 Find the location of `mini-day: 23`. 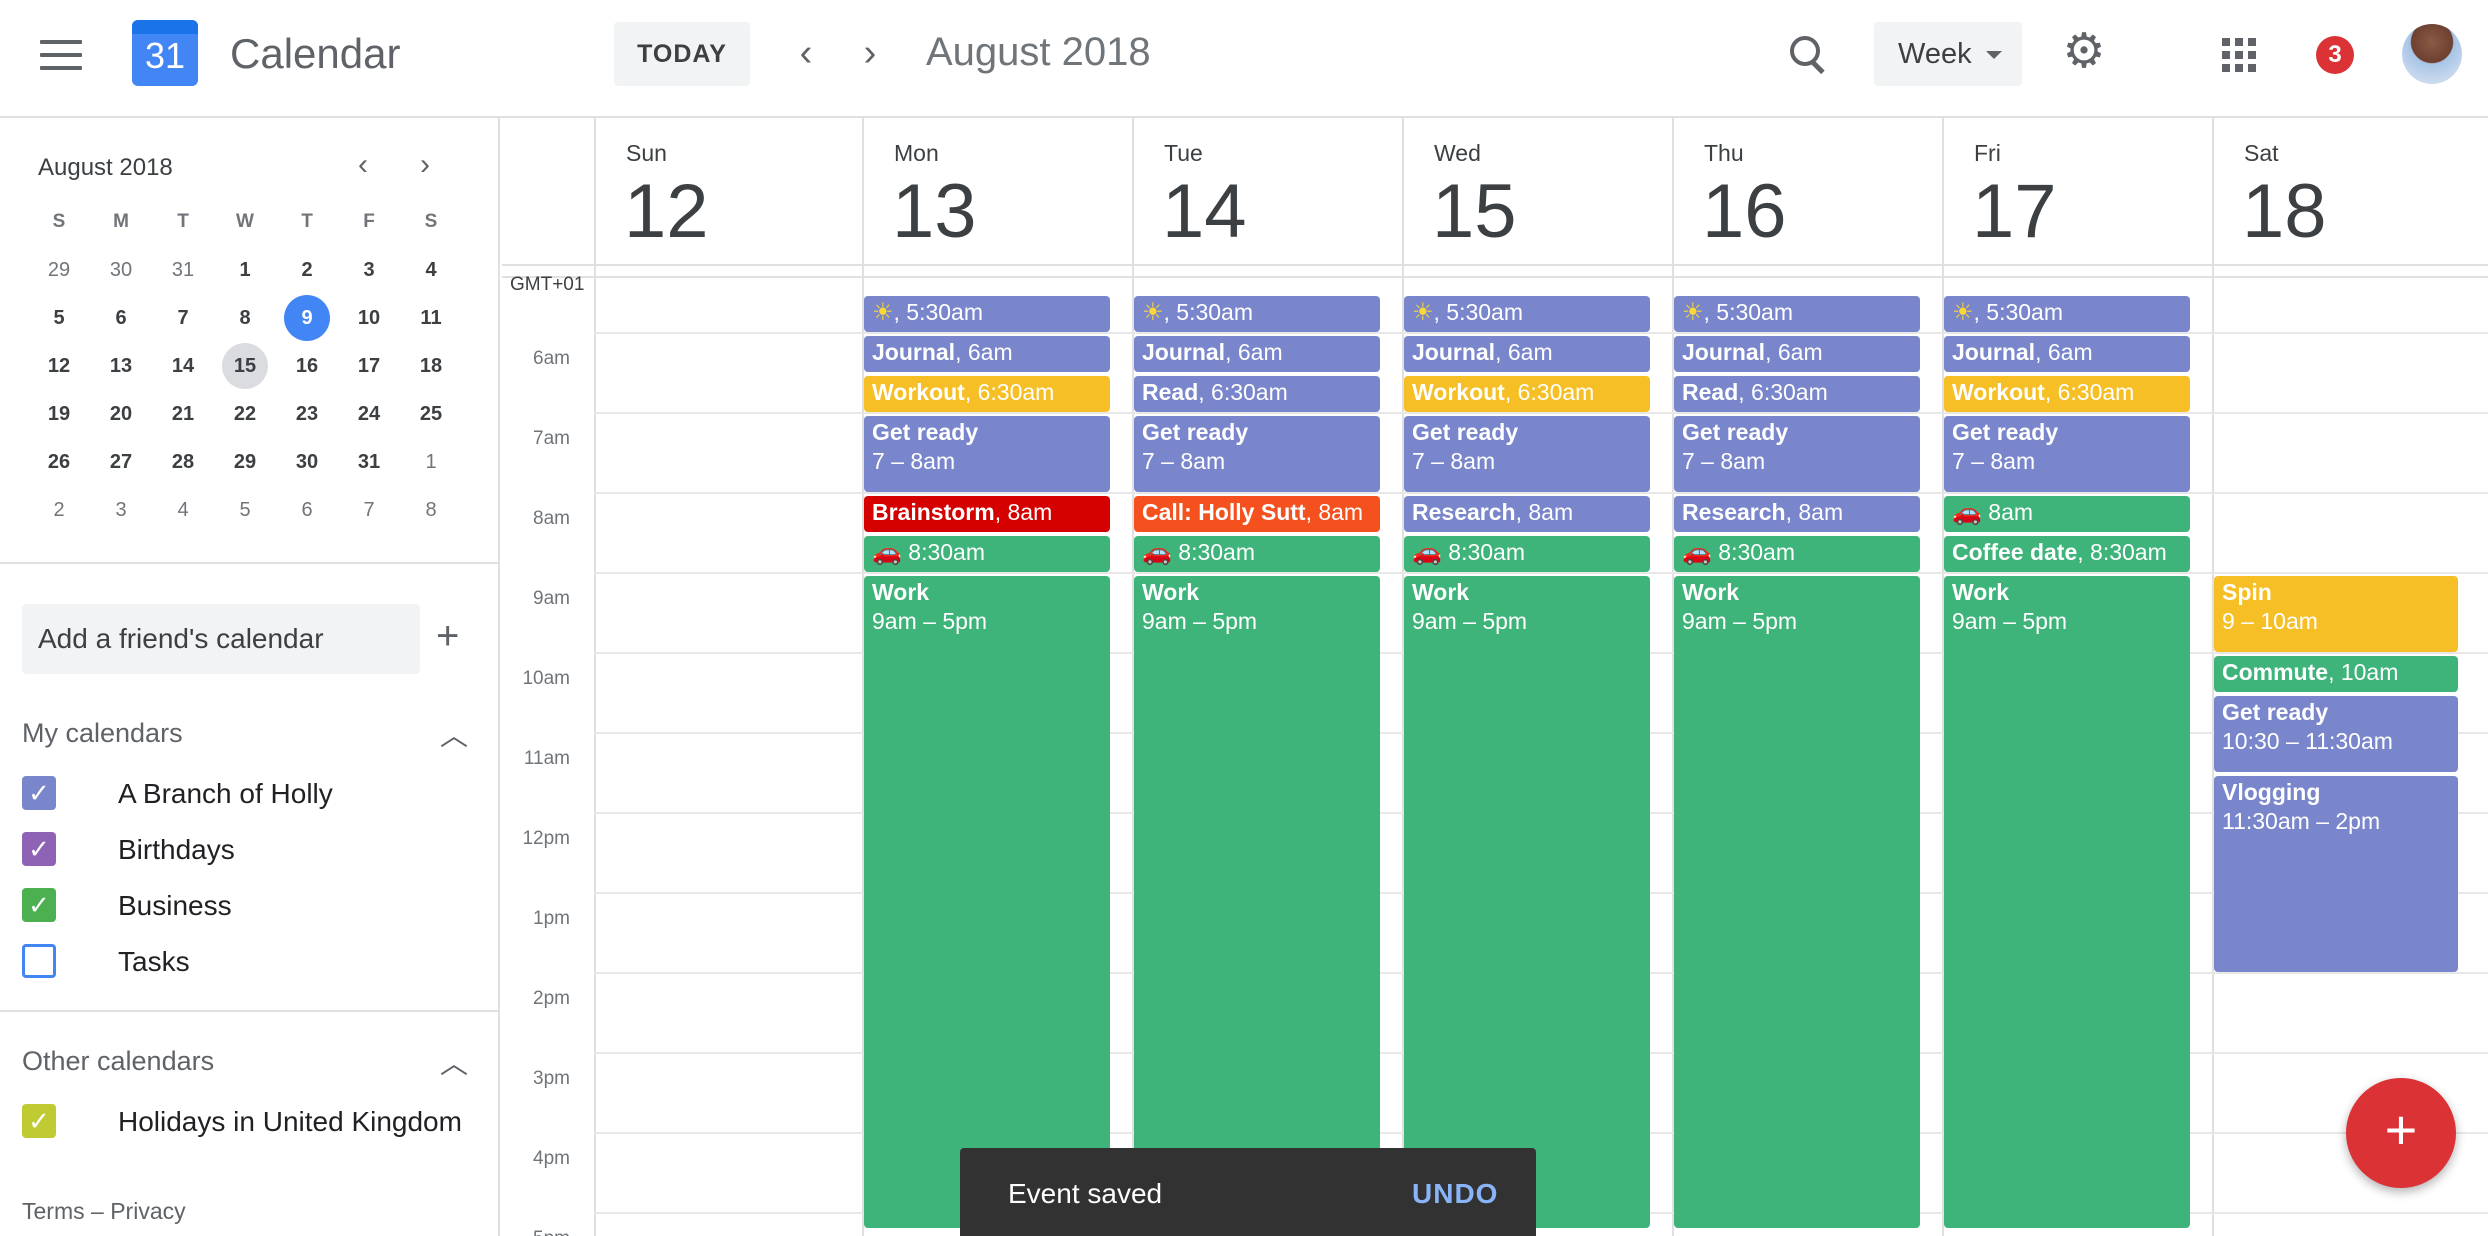

mini-day: 23 is located at coordinates (307, 414).